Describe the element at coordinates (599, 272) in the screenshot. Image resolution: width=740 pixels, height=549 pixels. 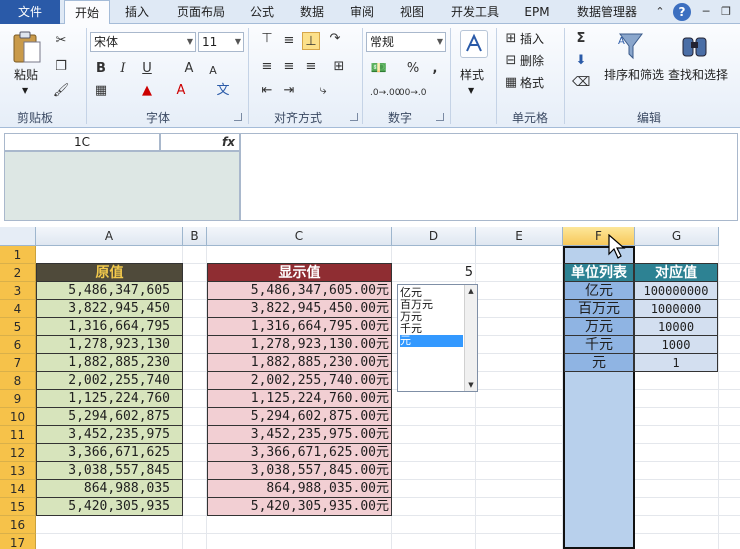
I see `header-unit-list: 单位列表` at that location.